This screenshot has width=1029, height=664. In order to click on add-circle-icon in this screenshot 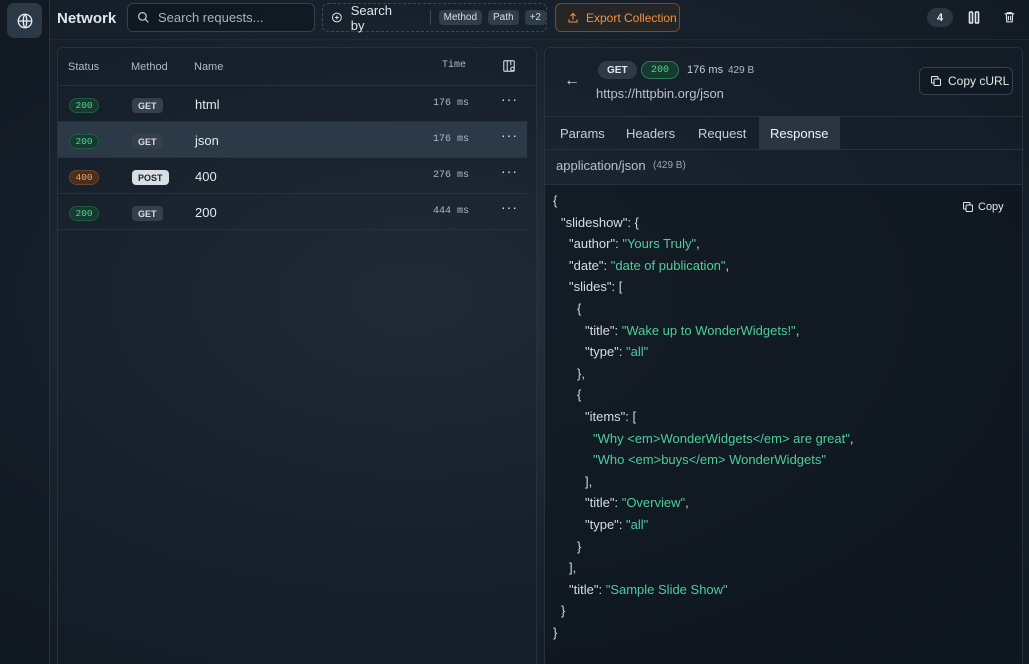, I will do `click(336, 17)`.